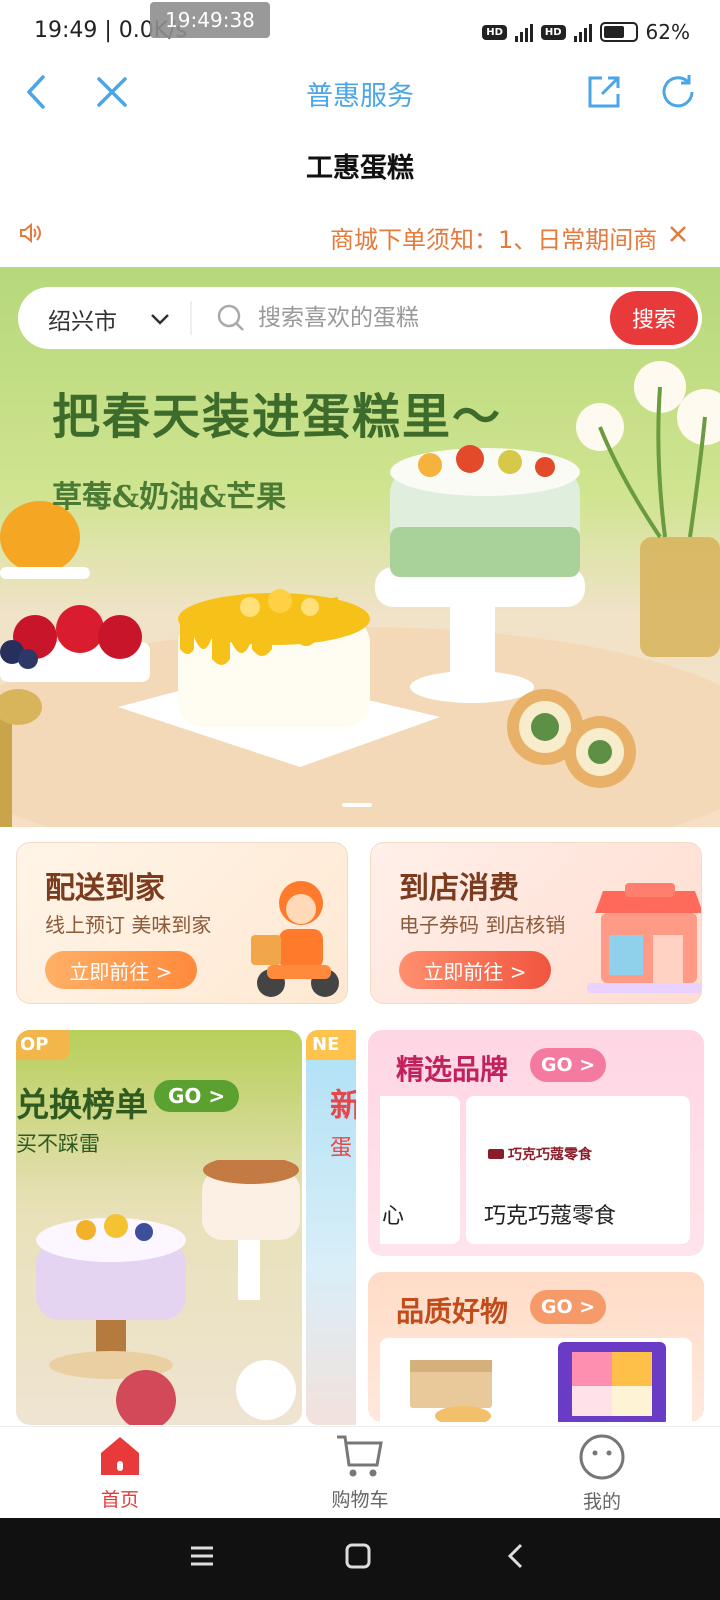 The height and width of the screenshot is (1600, 720). Describe the element at coordinates (540, 1154) in the screenshot. I see `brand-logo: 巧克巧蔻零食` at that location.